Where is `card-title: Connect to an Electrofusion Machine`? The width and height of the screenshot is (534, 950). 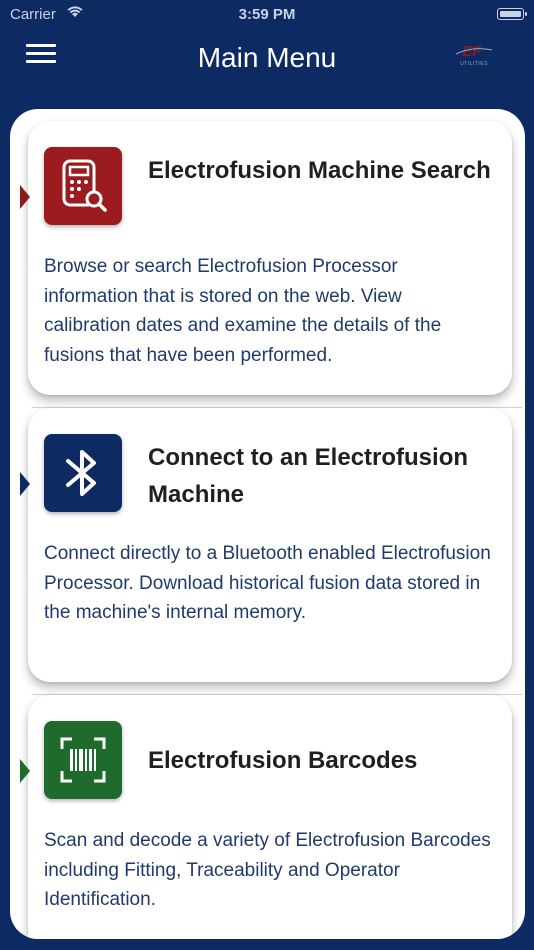
card-title: Connect to an Electrofusion Machine is located at coordinates (308, 476).